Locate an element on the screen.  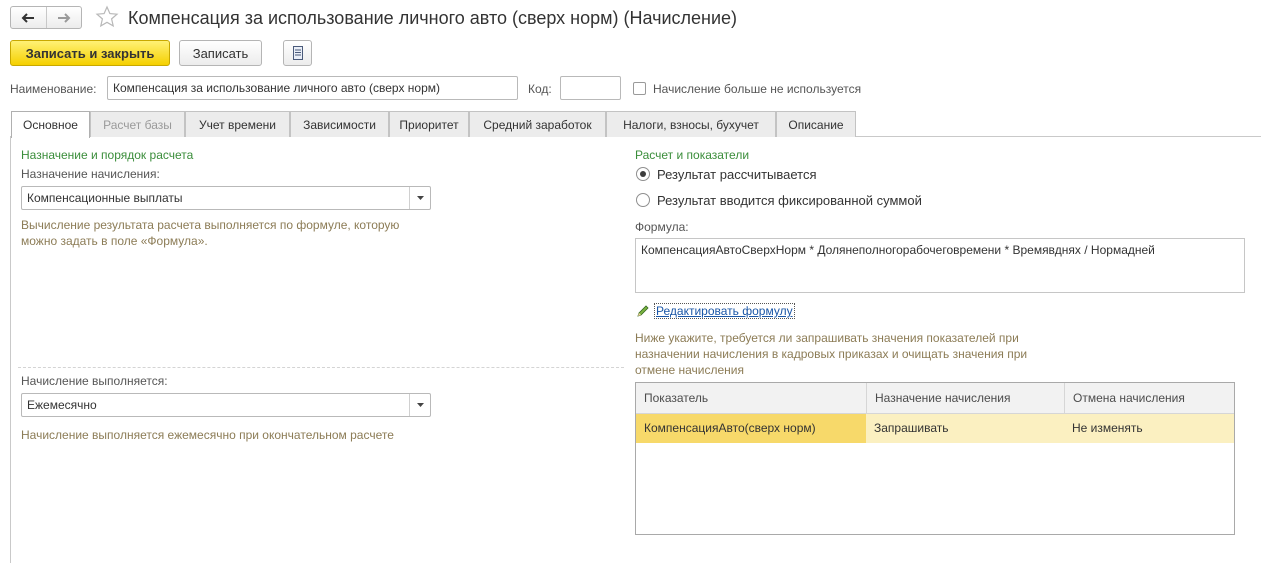
code-field is located at coordinates (590, 88).